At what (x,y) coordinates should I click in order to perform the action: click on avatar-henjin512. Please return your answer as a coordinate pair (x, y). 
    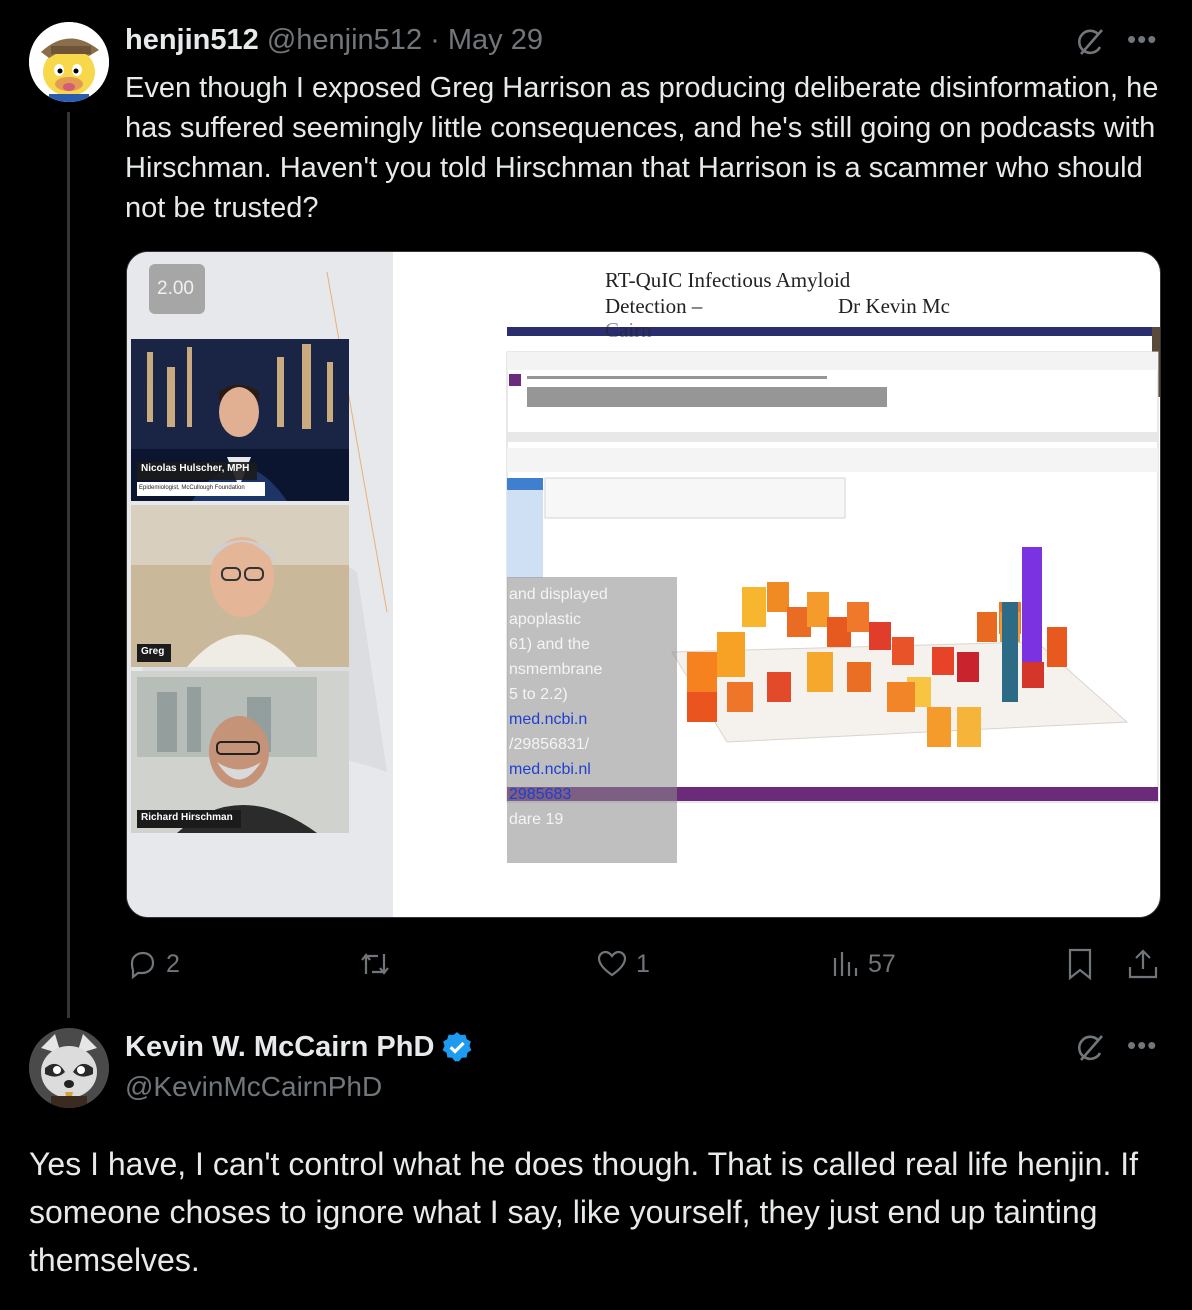
    Looking at the image, I should click on (69, 62).